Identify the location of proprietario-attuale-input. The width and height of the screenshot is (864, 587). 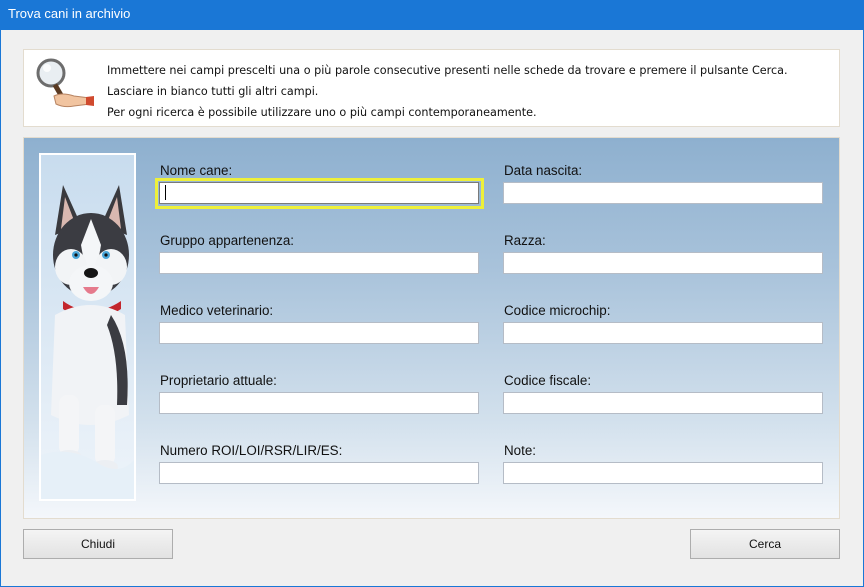
(319, 403).